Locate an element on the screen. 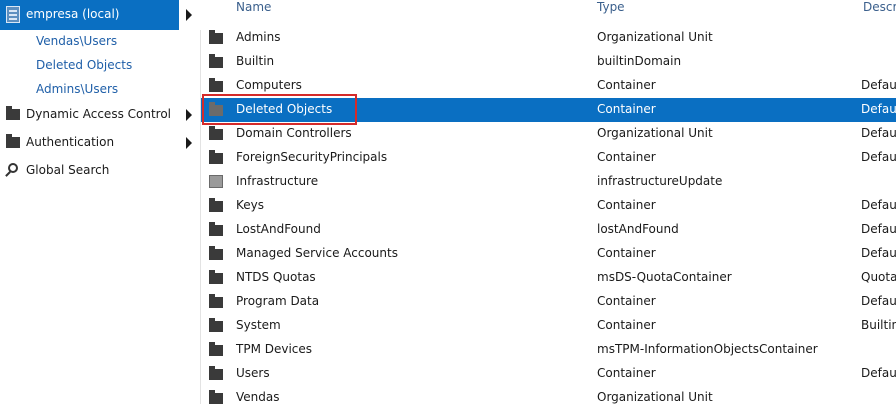 The width and height of the screenshot is (896, 404). search-icon is located at coordinates (13, 168).